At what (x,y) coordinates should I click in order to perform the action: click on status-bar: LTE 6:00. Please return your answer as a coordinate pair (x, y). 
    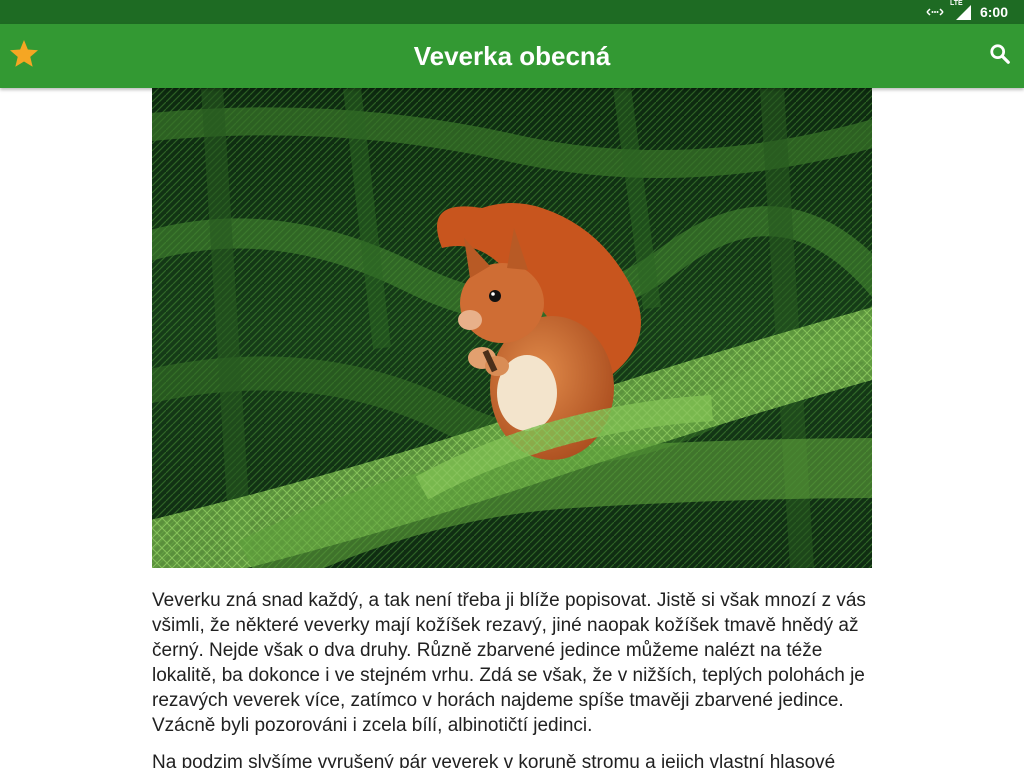
    Looking at the image, I should click on (512, 12).